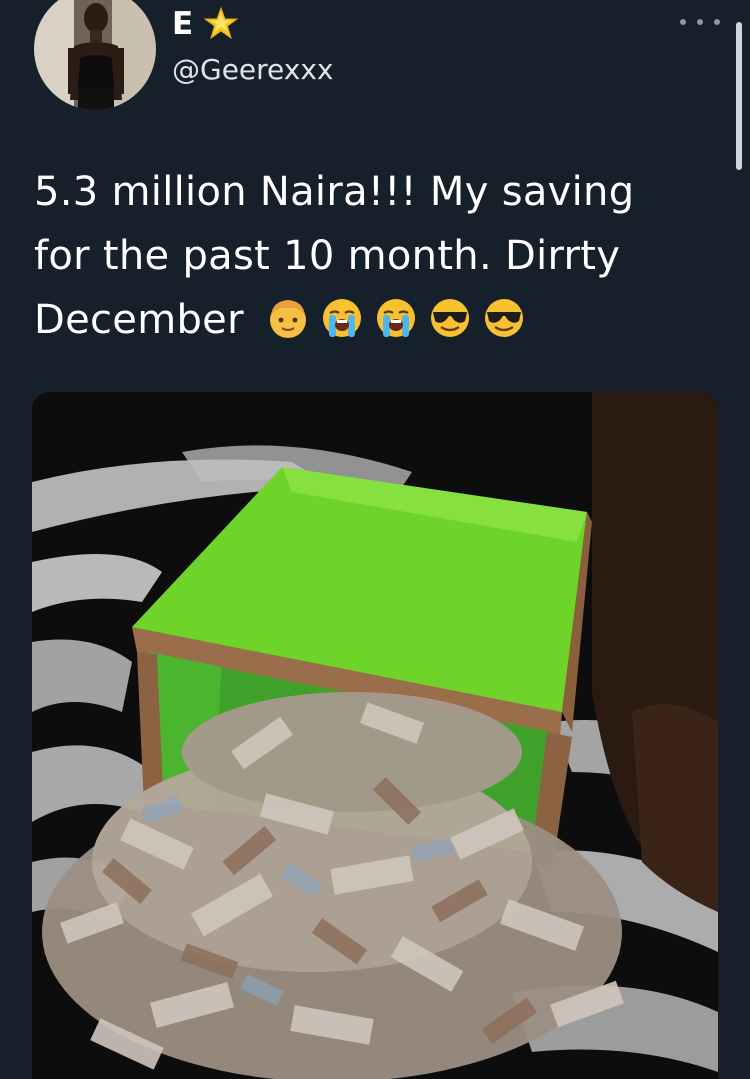 Image resolution: width=750 pixels, height=1079 pixels. I want to click on avatar-photo-icon, so click(95, 55).